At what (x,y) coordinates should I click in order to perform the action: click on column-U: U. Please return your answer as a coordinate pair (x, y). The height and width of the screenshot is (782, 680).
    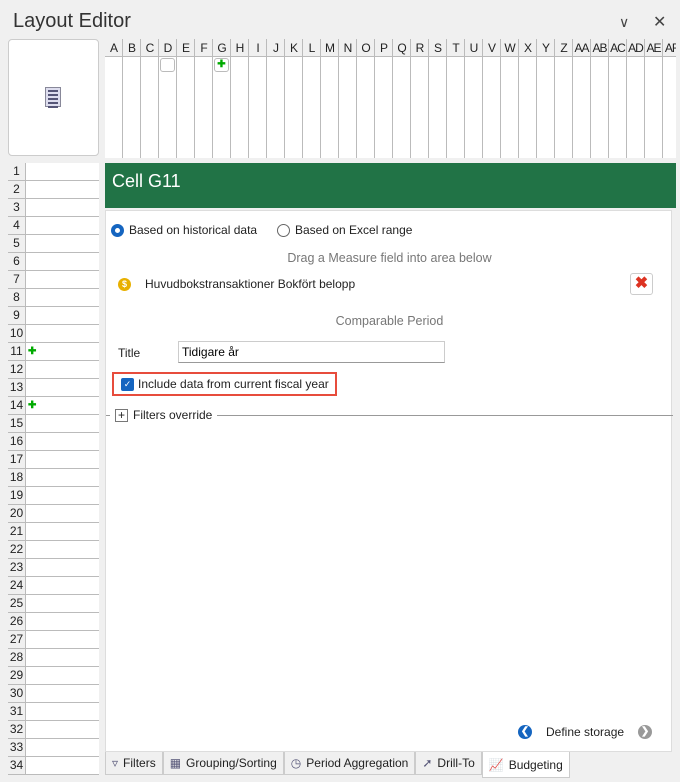
    Looking at the image, I should click on (474, 98).